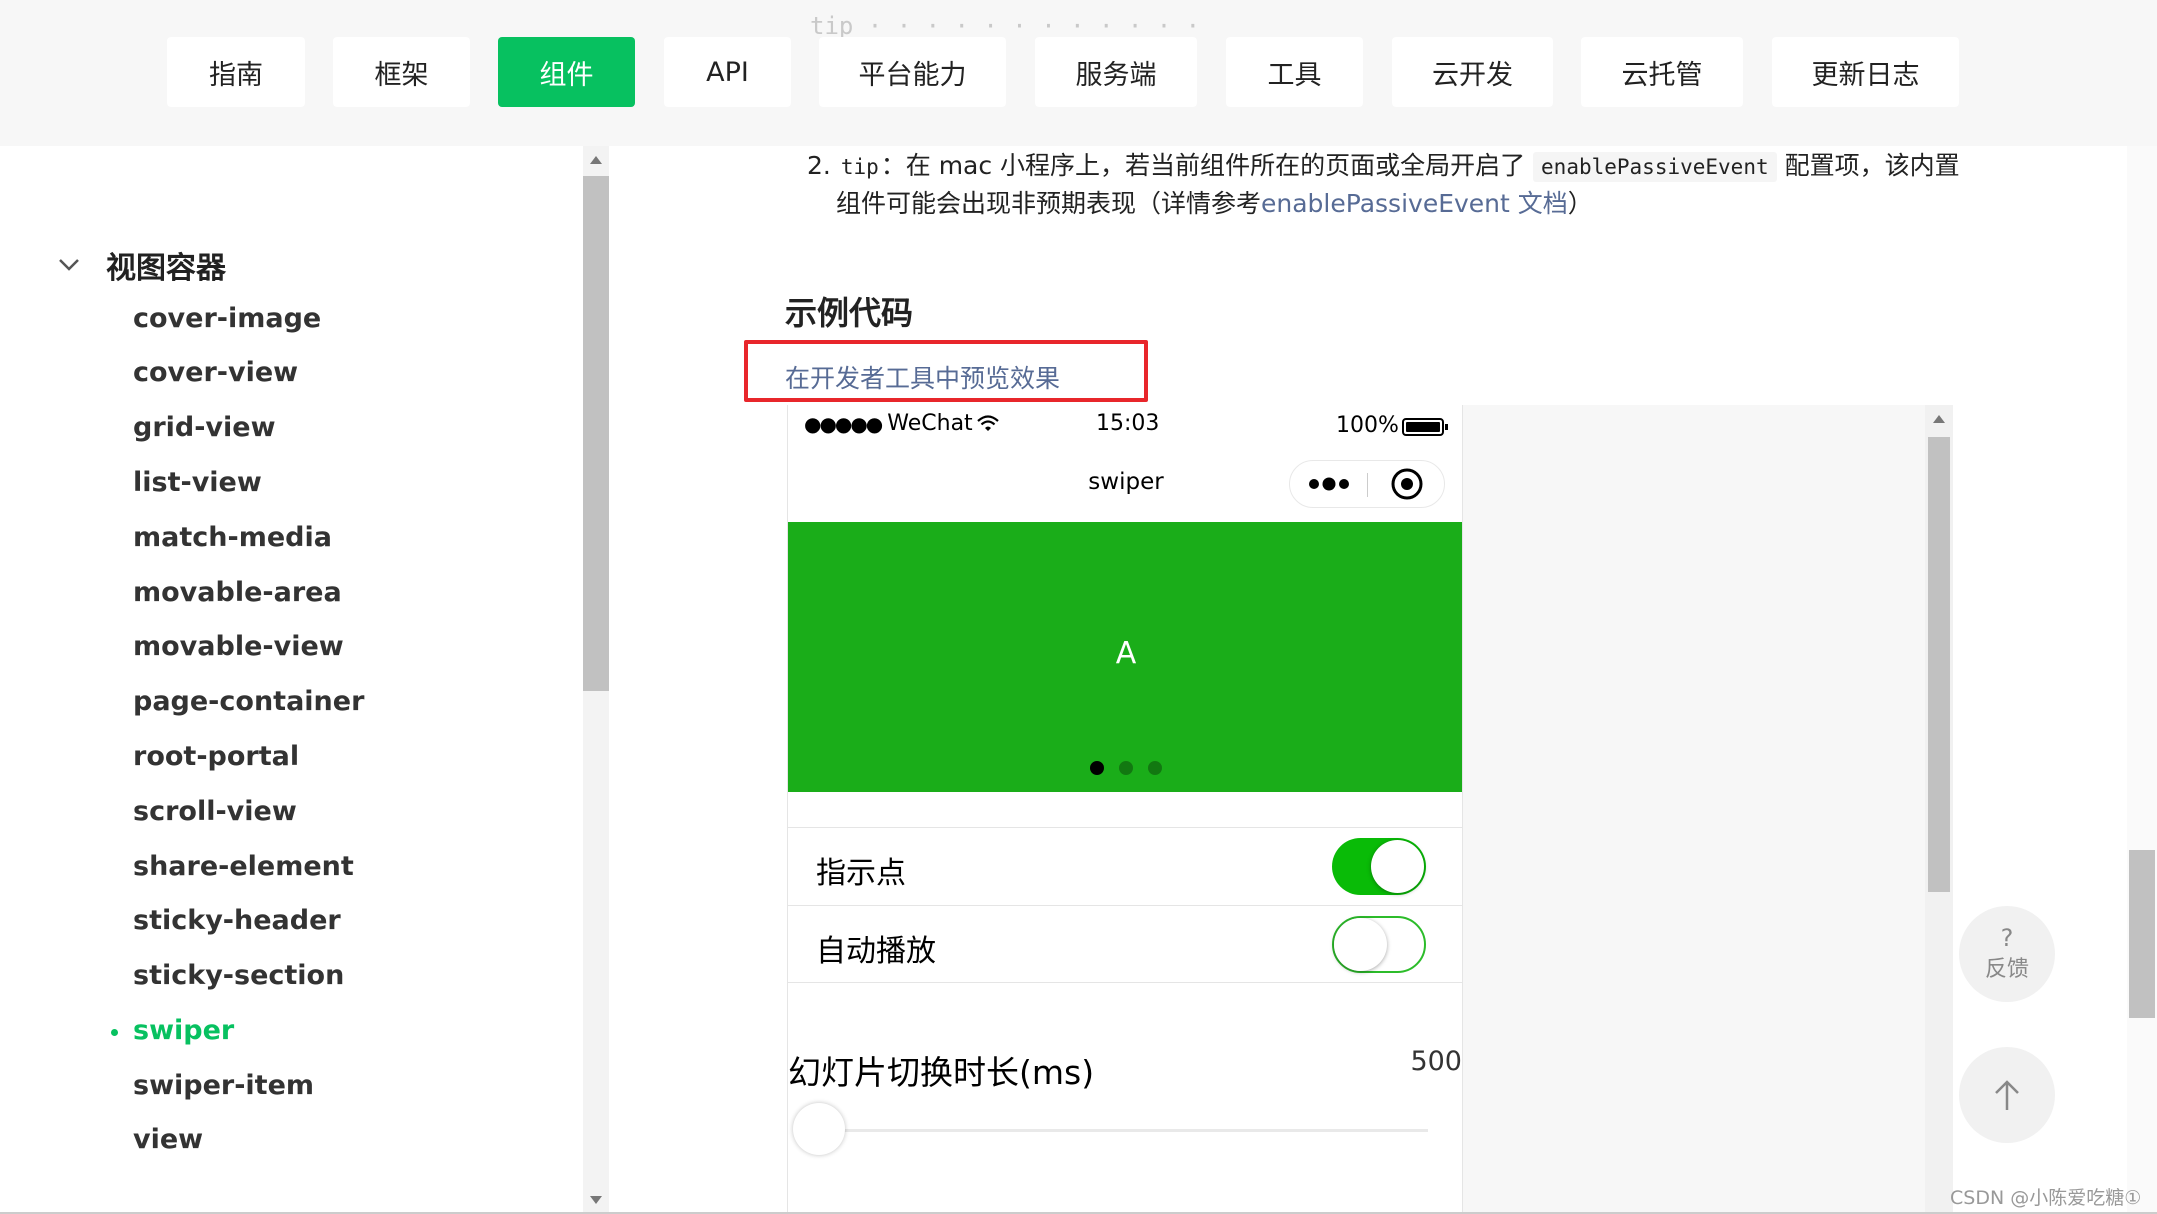  I want to click on sidebar-item-scroll-view: scroll-view, so click(215, 811).